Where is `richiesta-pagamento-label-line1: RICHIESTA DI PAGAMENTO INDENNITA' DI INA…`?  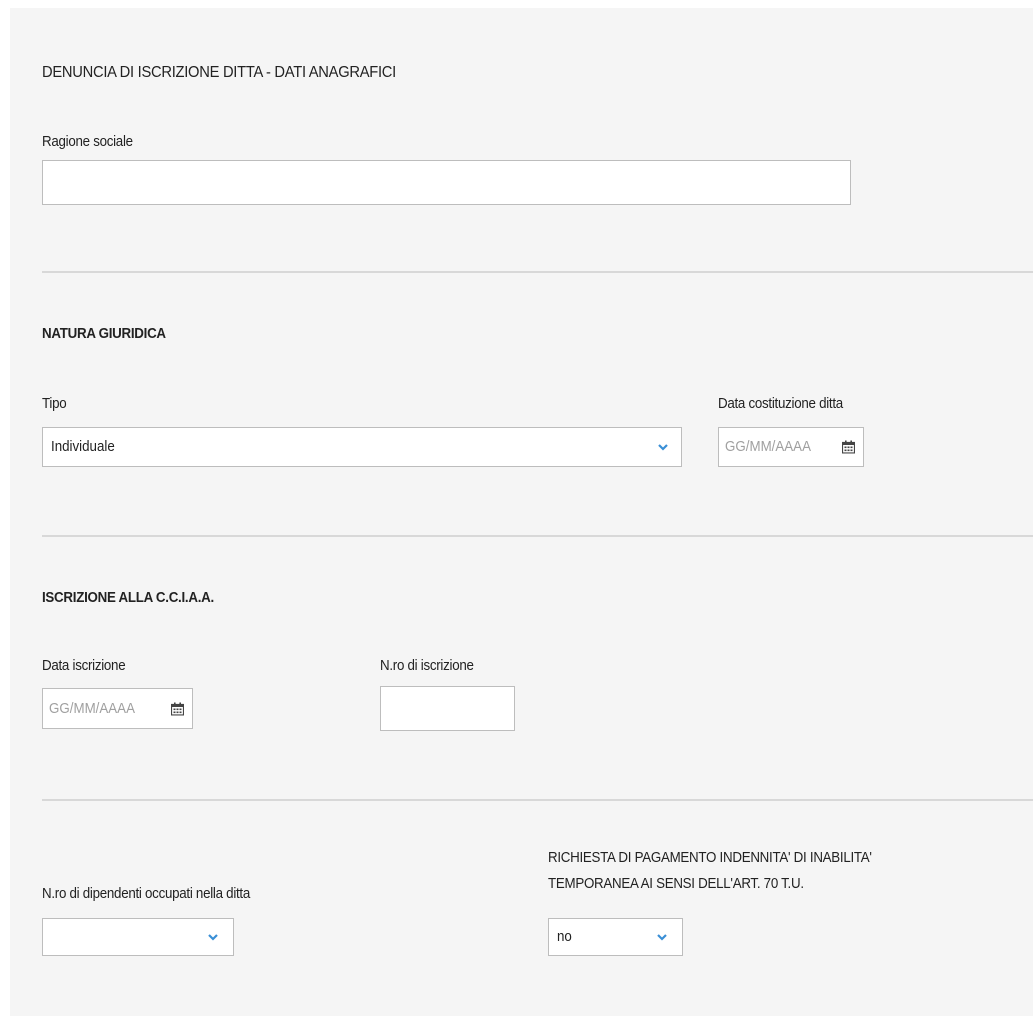 richiesta-pagamento-label-line1: RICHIESTA DI PAGAMENTO INDENNITA' DI INA… is located at coordinates (710, 858).